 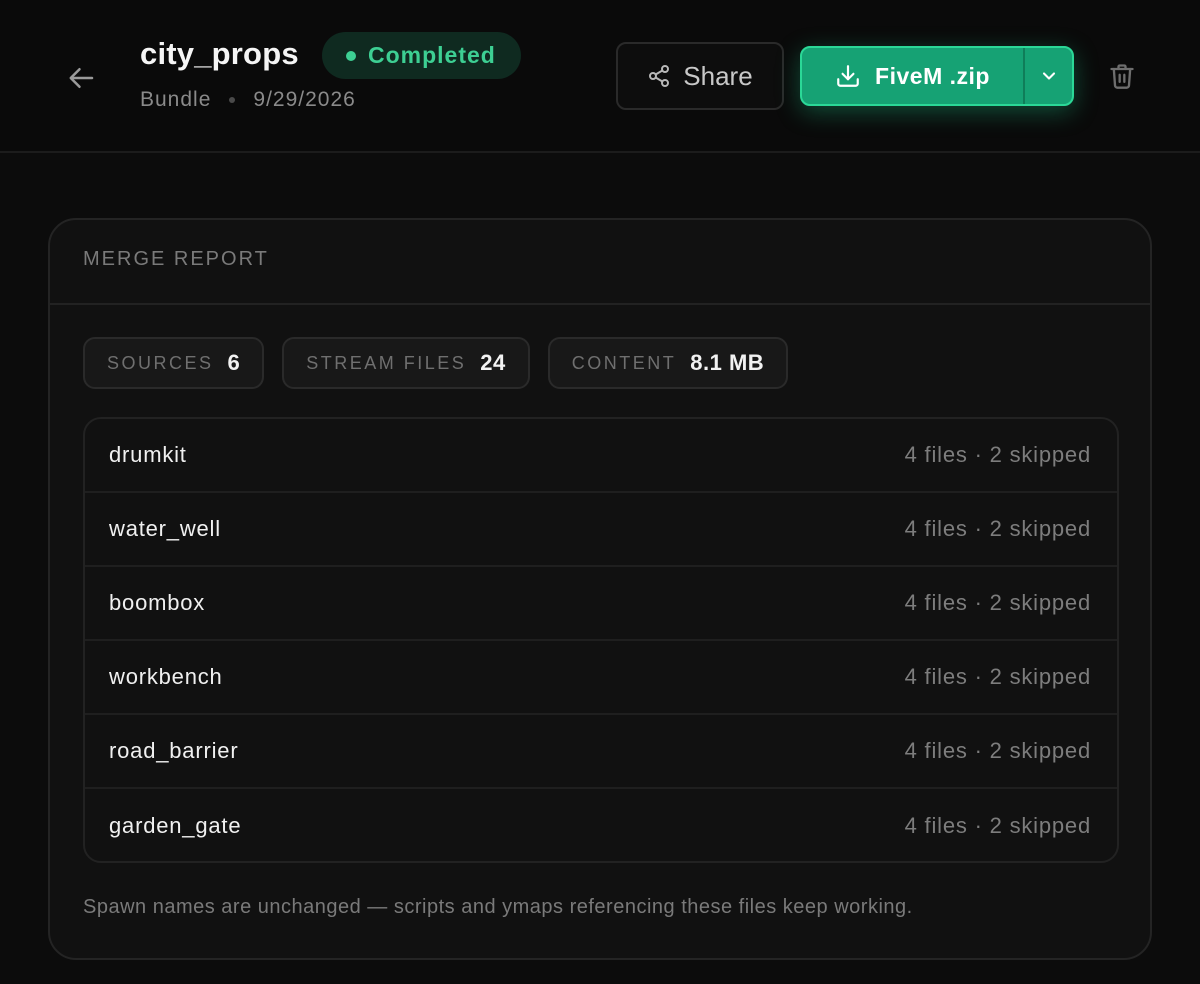 I want to click on download-label: FiveM .zip, so click(x=932, y=75).